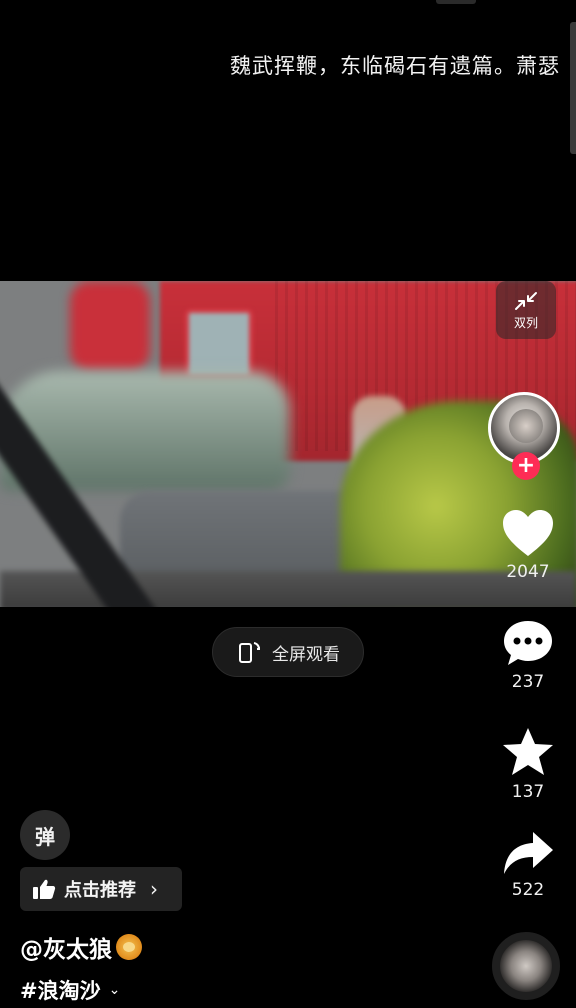  Describe the element at coordinates (526, 436) in the screenshot. I see `author-avatar-button: +` at that location.